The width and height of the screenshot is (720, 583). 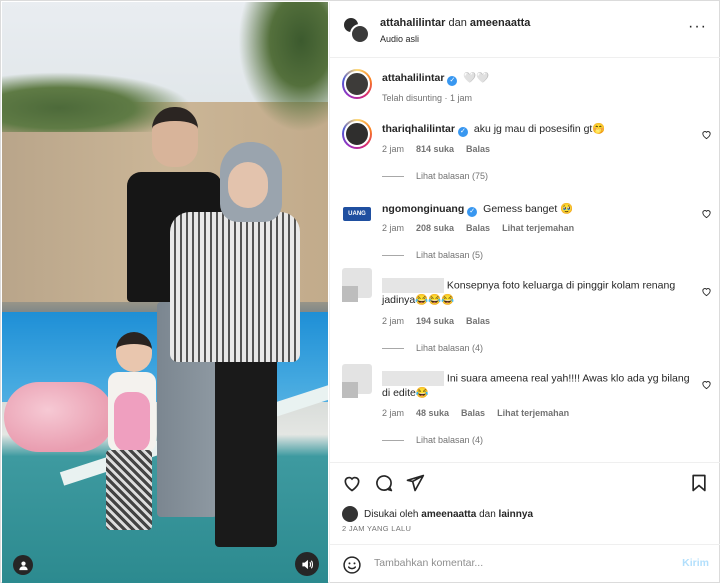 I want to click on comment-text-row: ngomonginuang ✓ Gemess banget 🥹, so click(x=537, y=209).